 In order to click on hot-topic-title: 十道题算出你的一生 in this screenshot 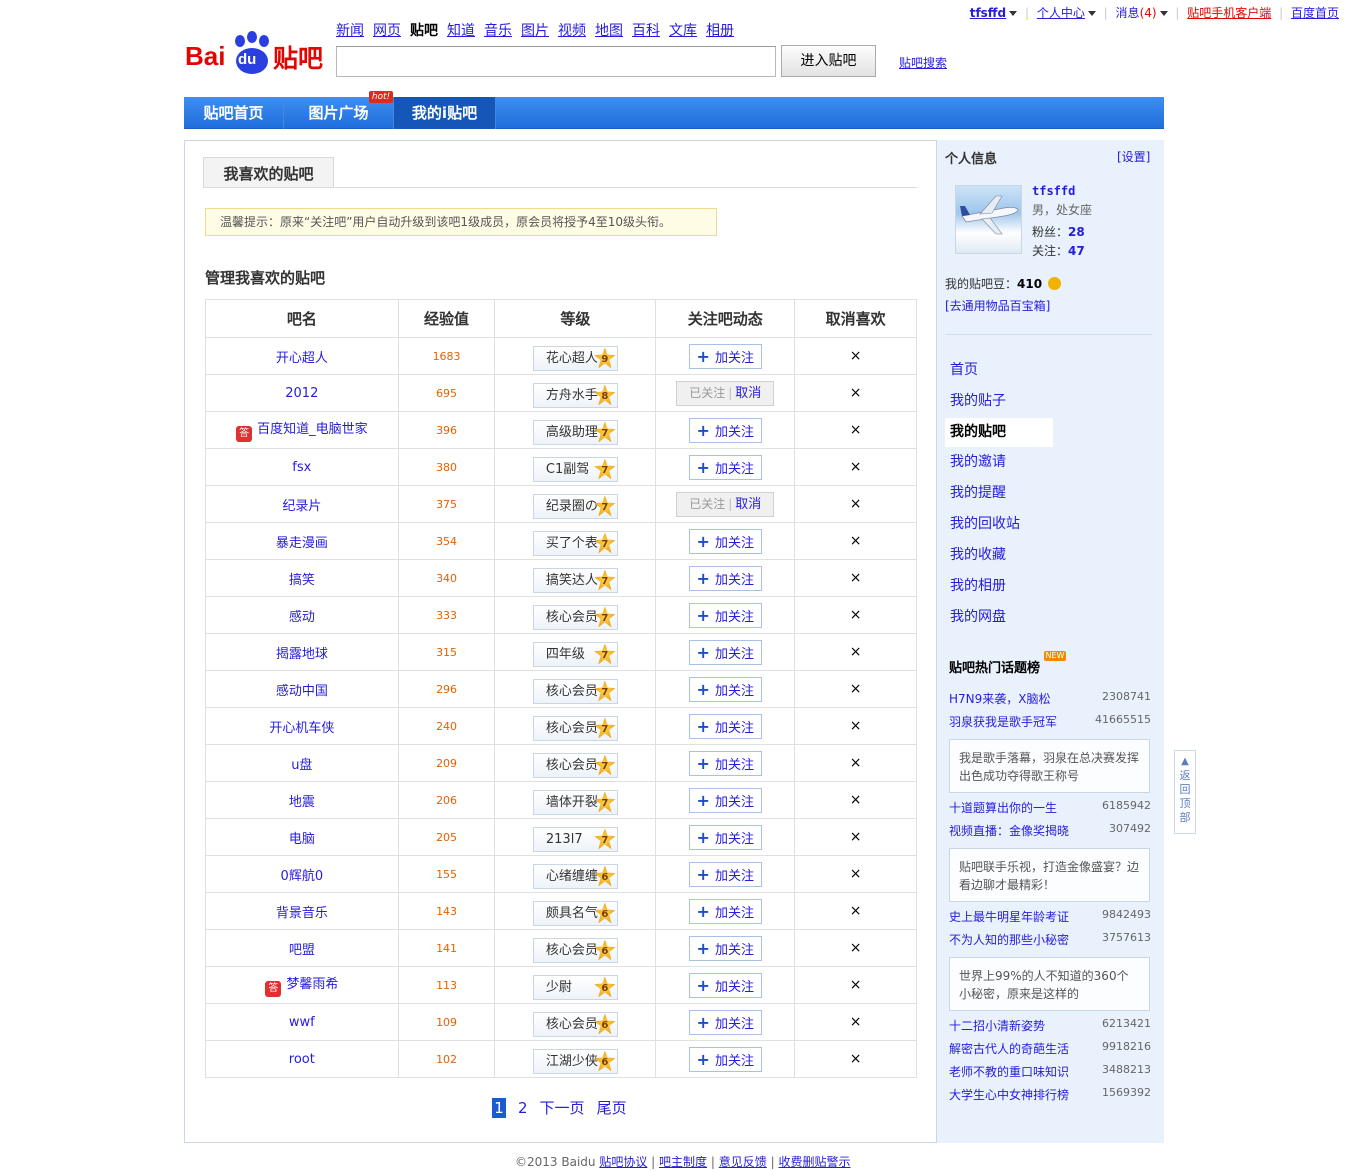, I will do `click(1003, 807)`.